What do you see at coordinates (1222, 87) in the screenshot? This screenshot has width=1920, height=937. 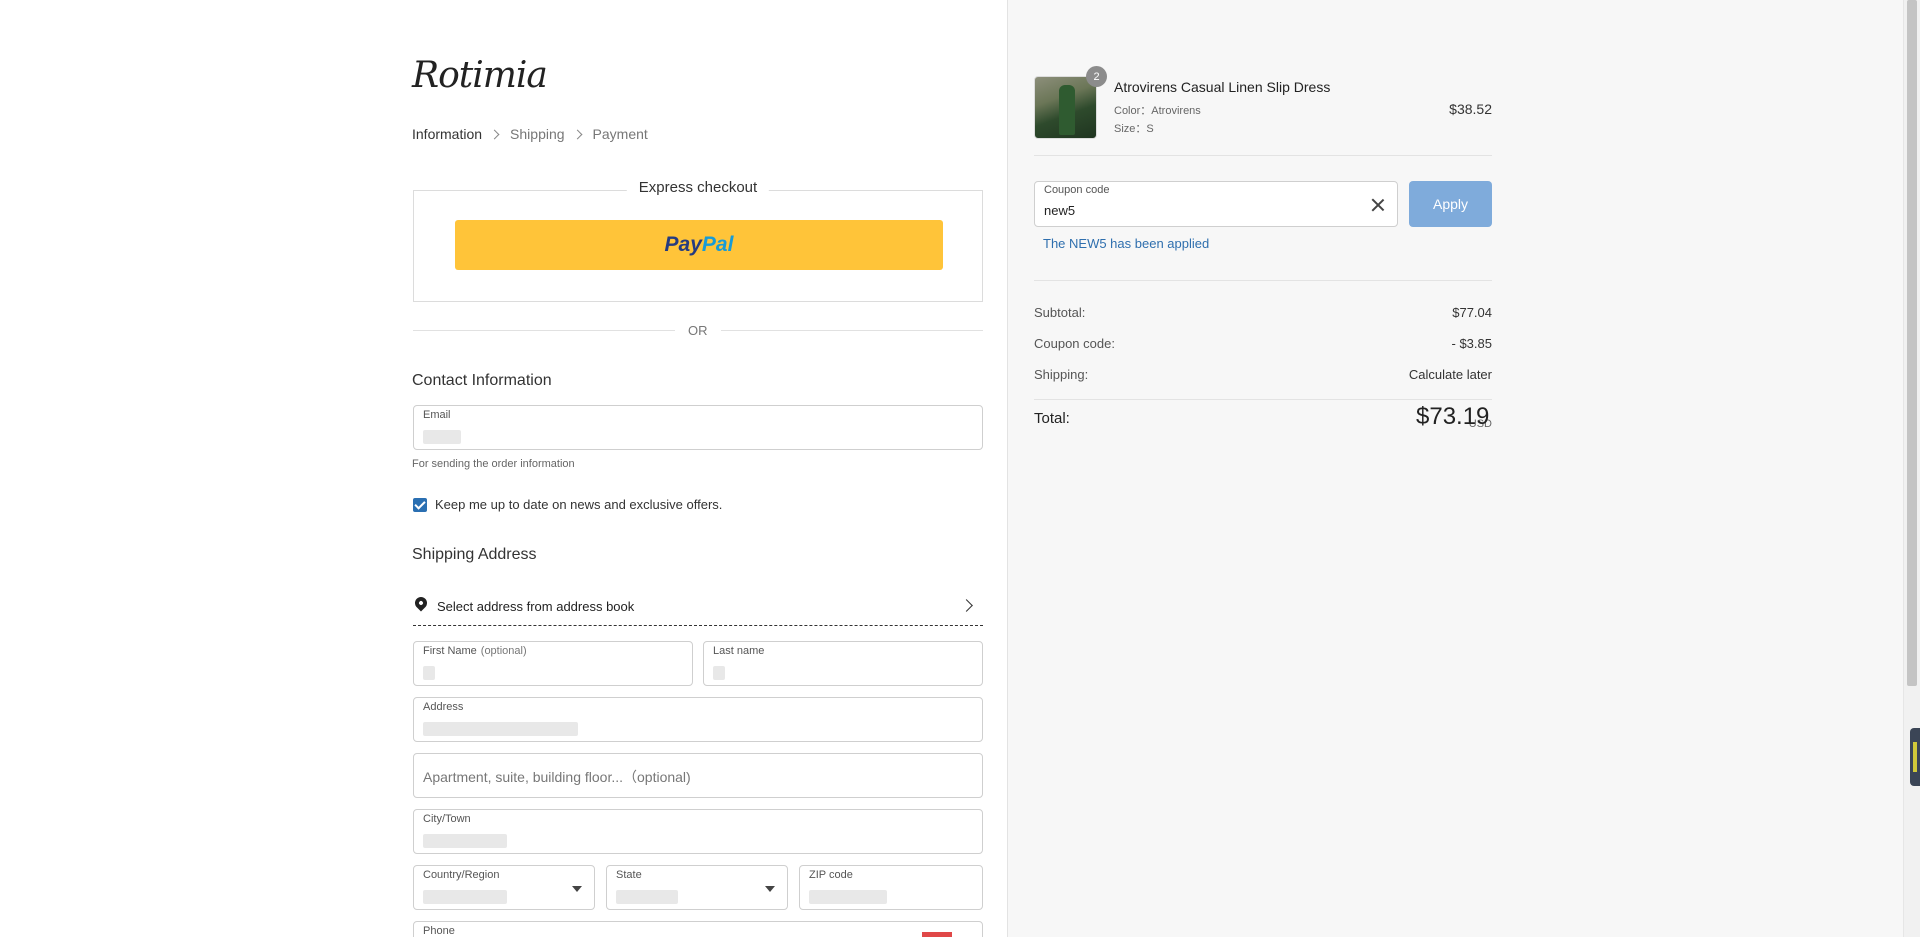 I see `product-name: Atrovirens Casual Linen Slip Dress` at bounding box center [1222, 87].